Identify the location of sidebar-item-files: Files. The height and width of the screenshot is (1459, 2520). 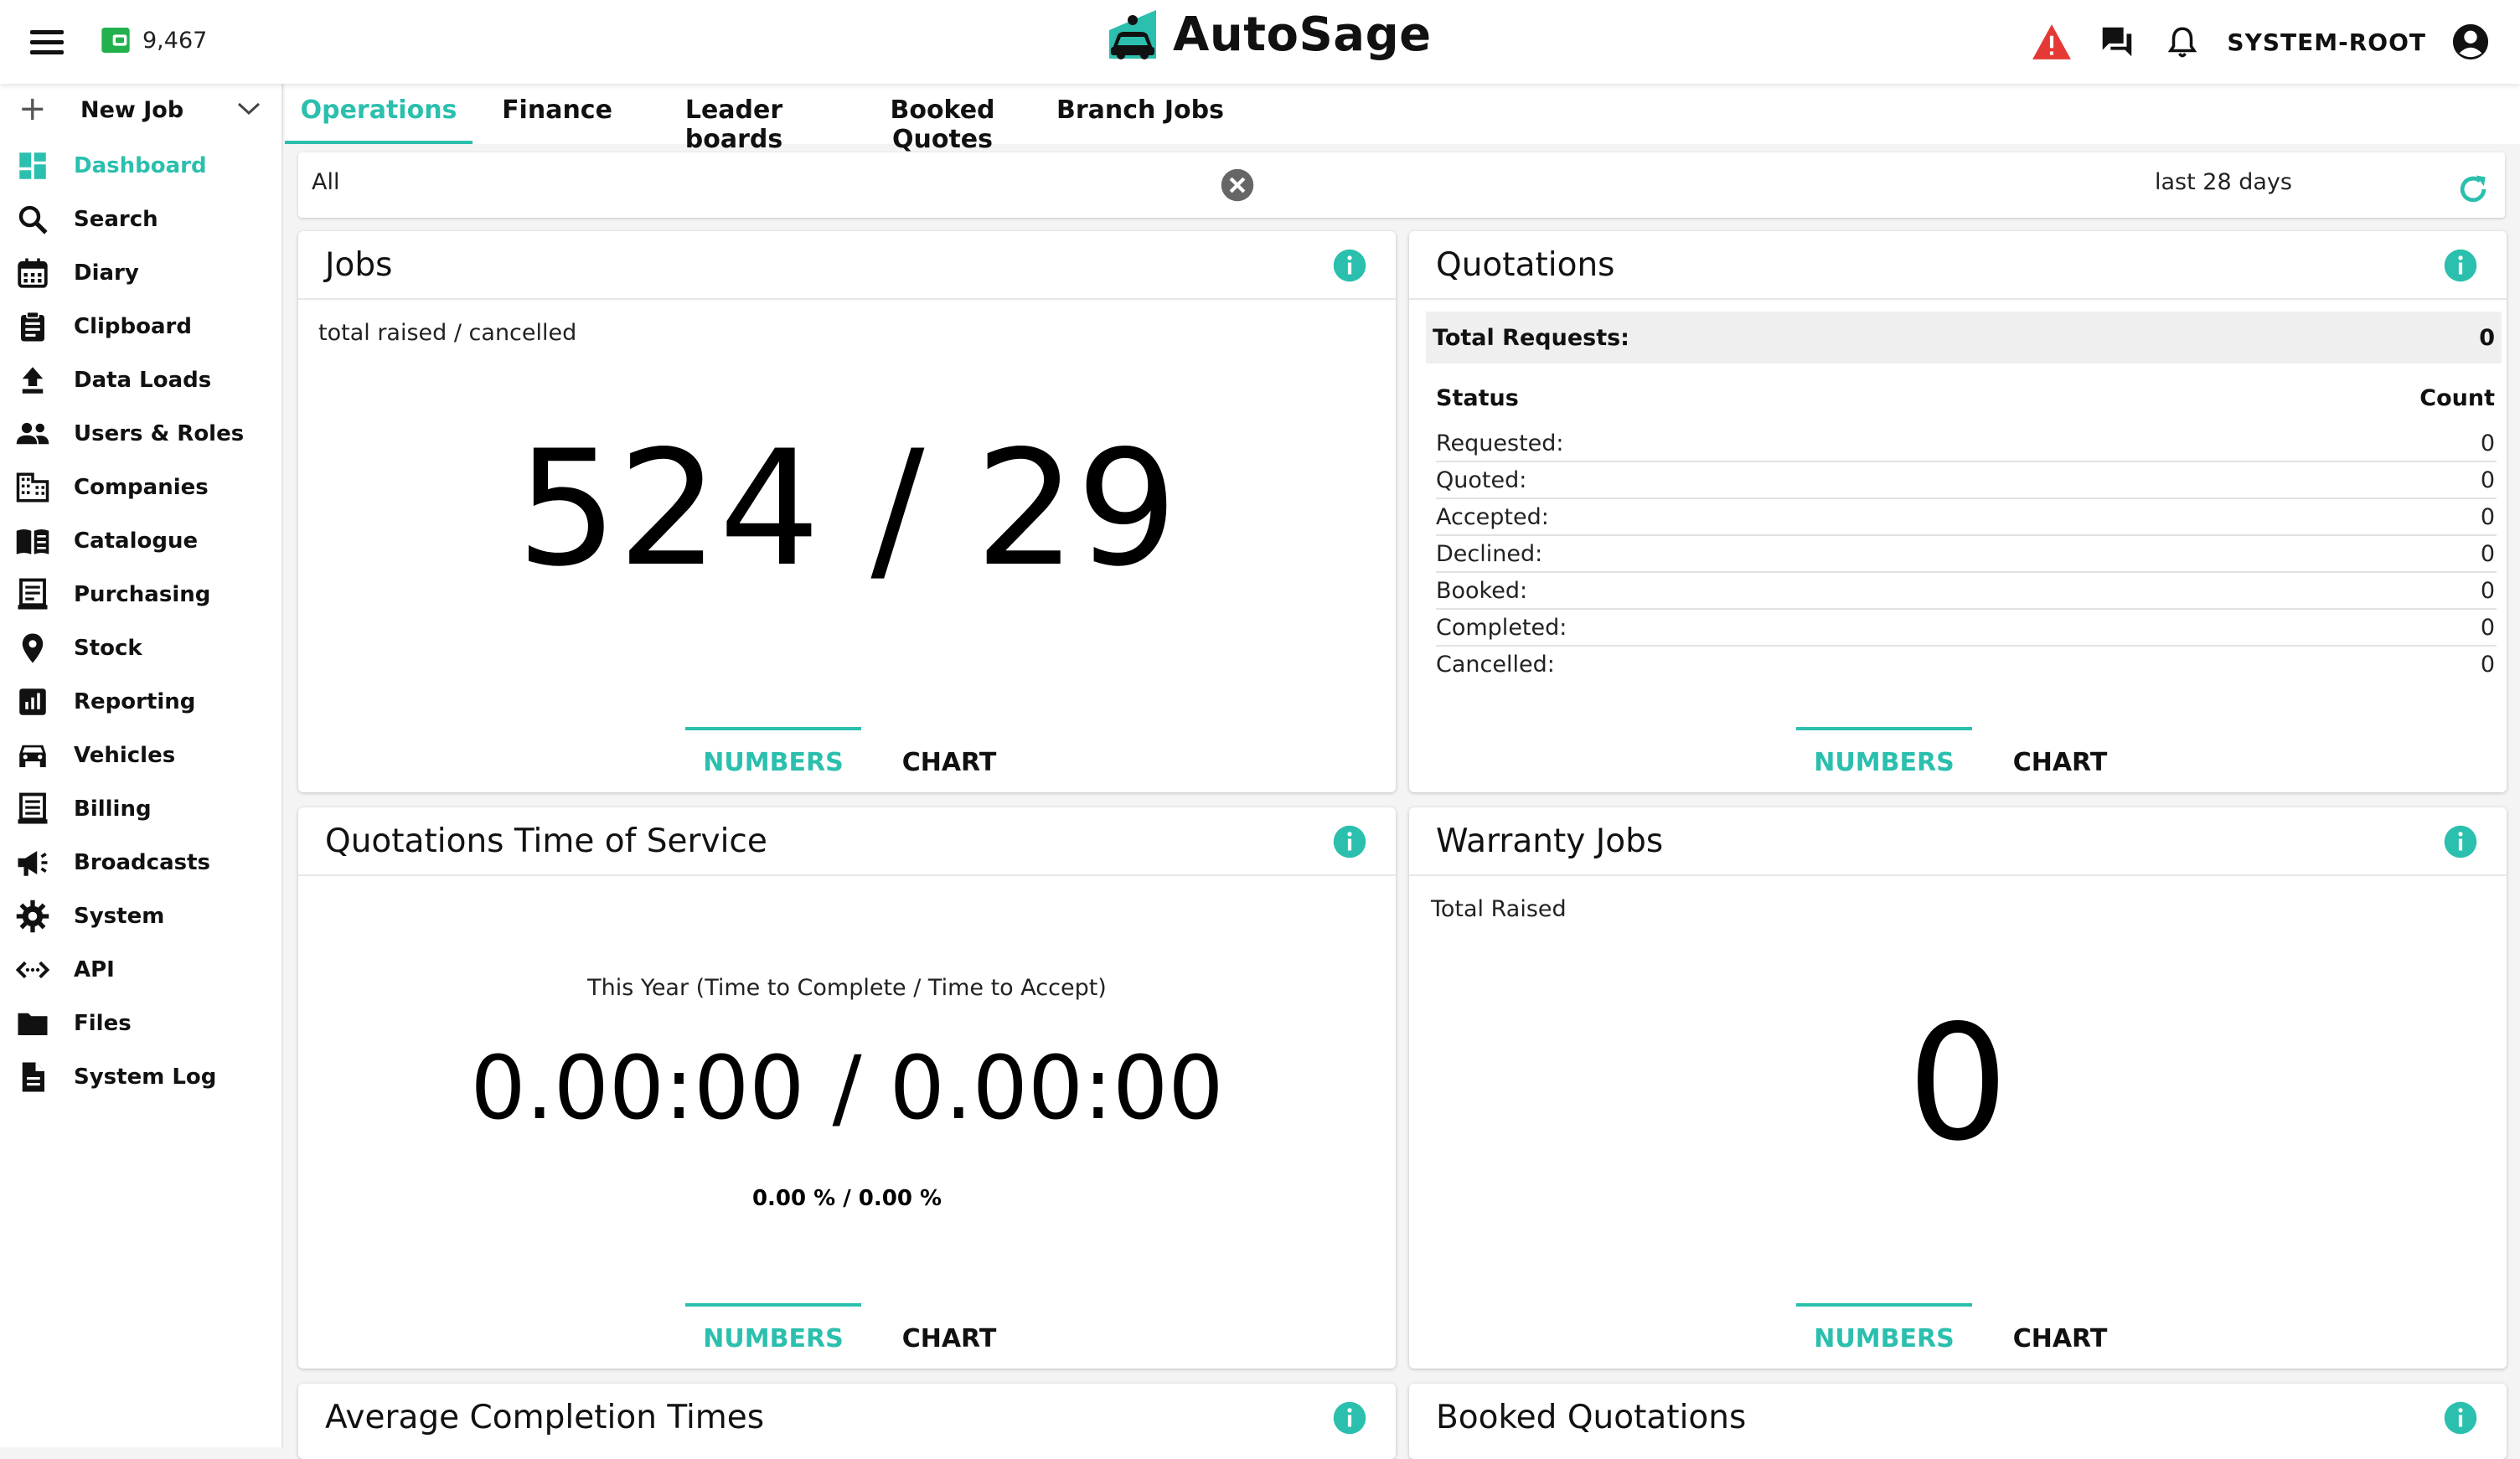
(140, 1024).